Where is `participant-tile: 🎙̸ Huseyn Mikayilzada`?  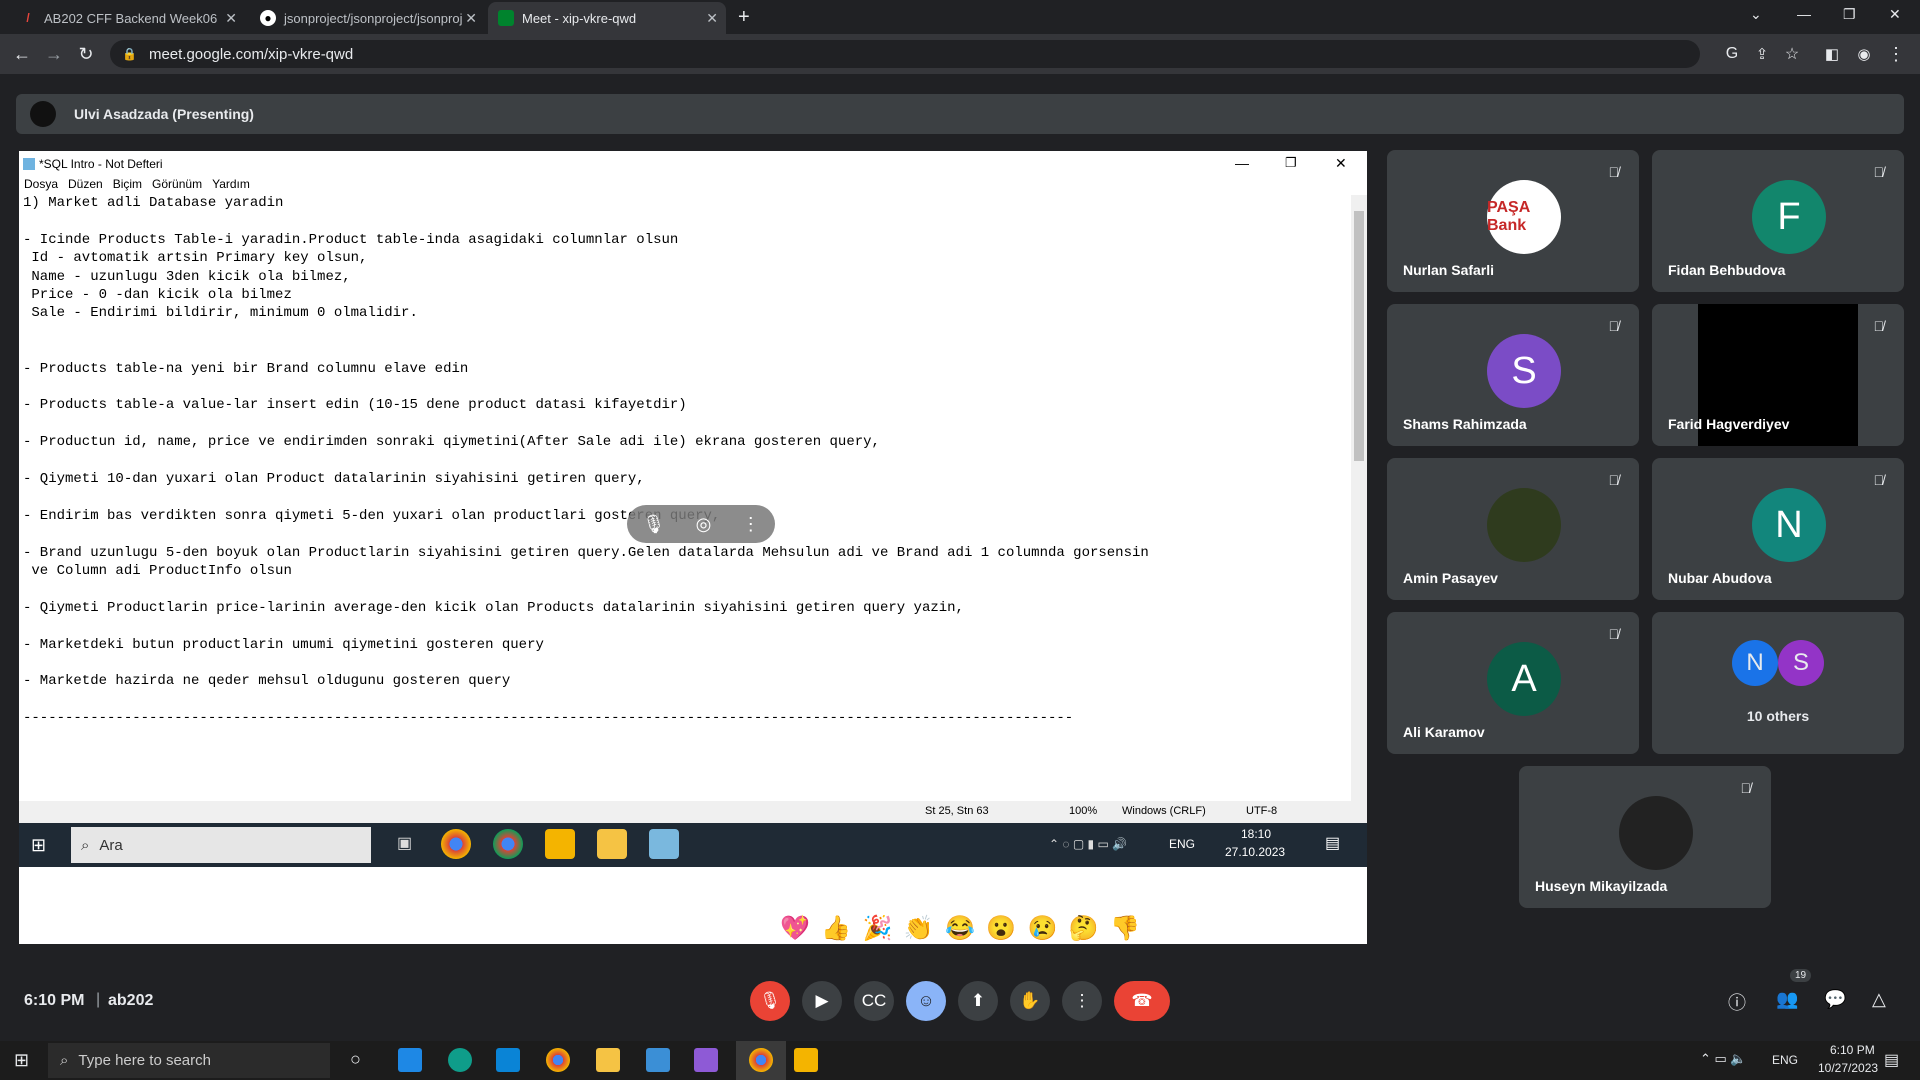 participant-tile: 🎙̸ Huseyn Mikayilzada is located at coordinates (1645, 837).